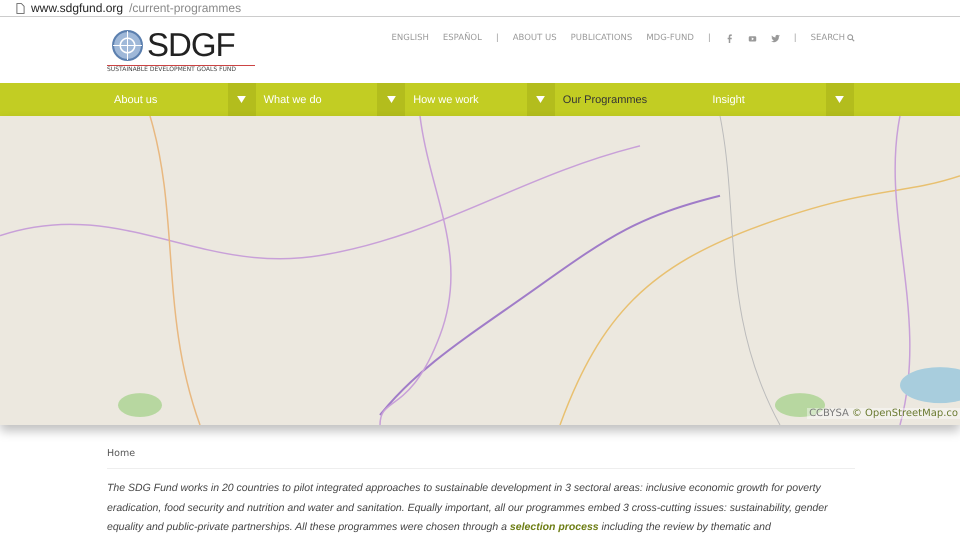 The image size is (960, 547). What do you see at coordinates (601, 38) in the screenshot?
I see `top-link: PUBLICATIONS` at bounding box center [601, 38].